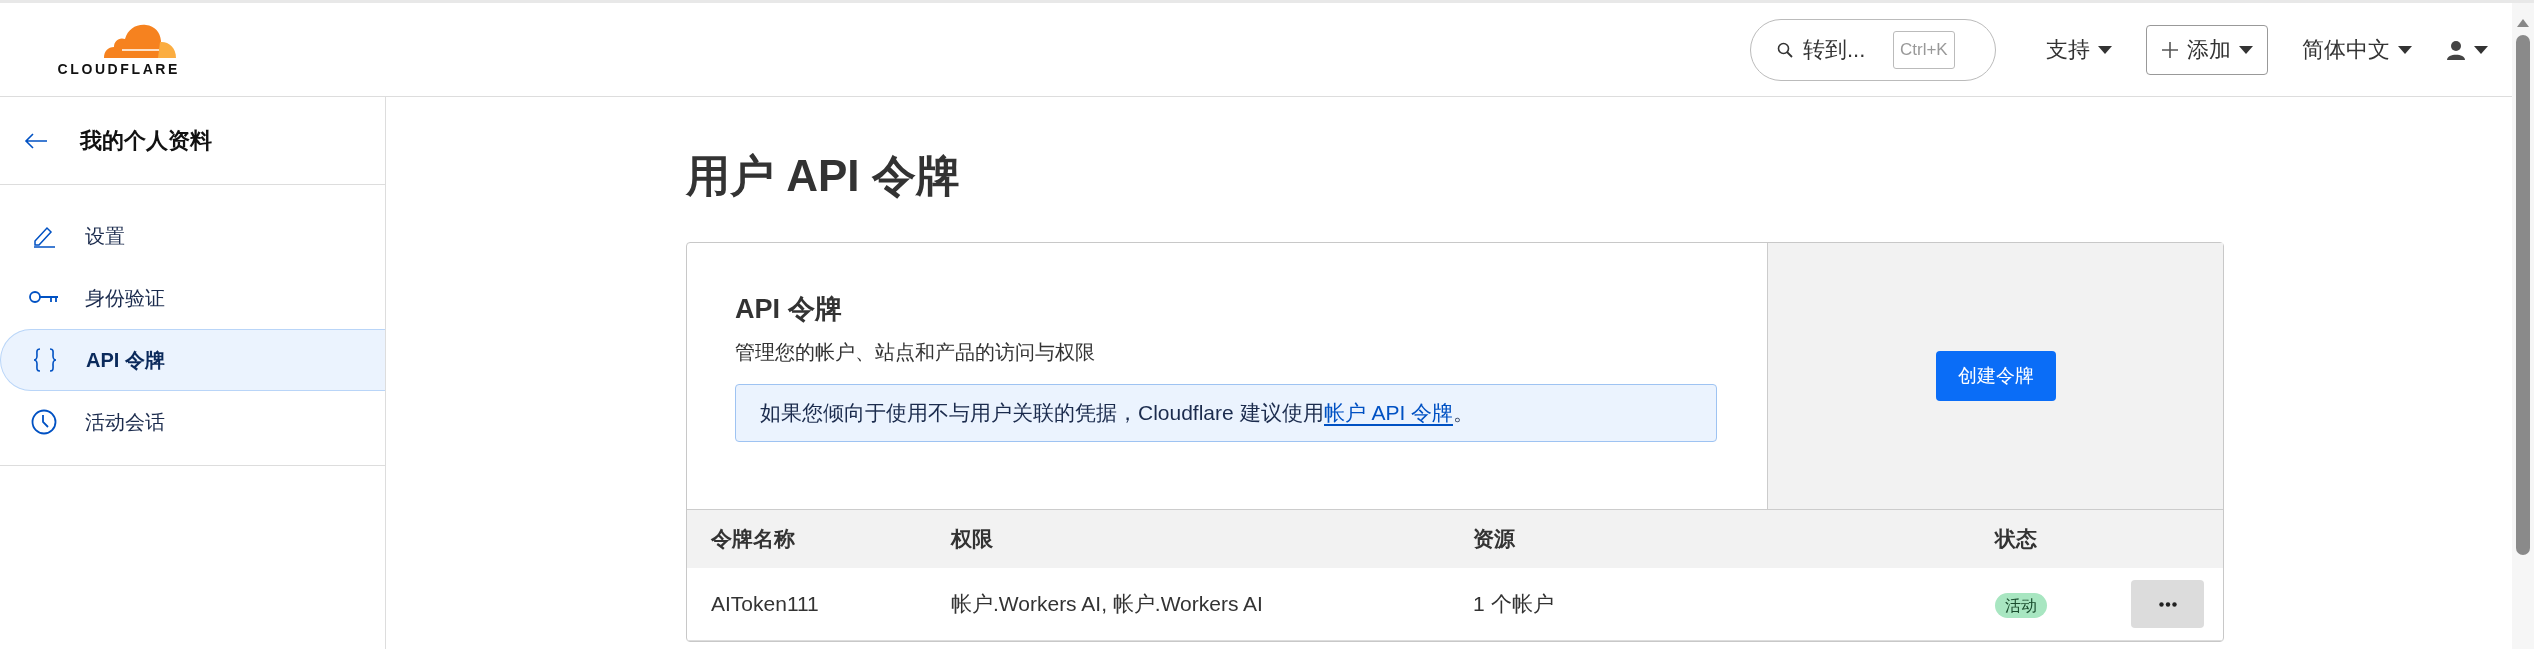 The image size is (2534, 649). Describe the element at coordinates (2016, 539) in the screenshot. I see `column-header: 状态` at that location.